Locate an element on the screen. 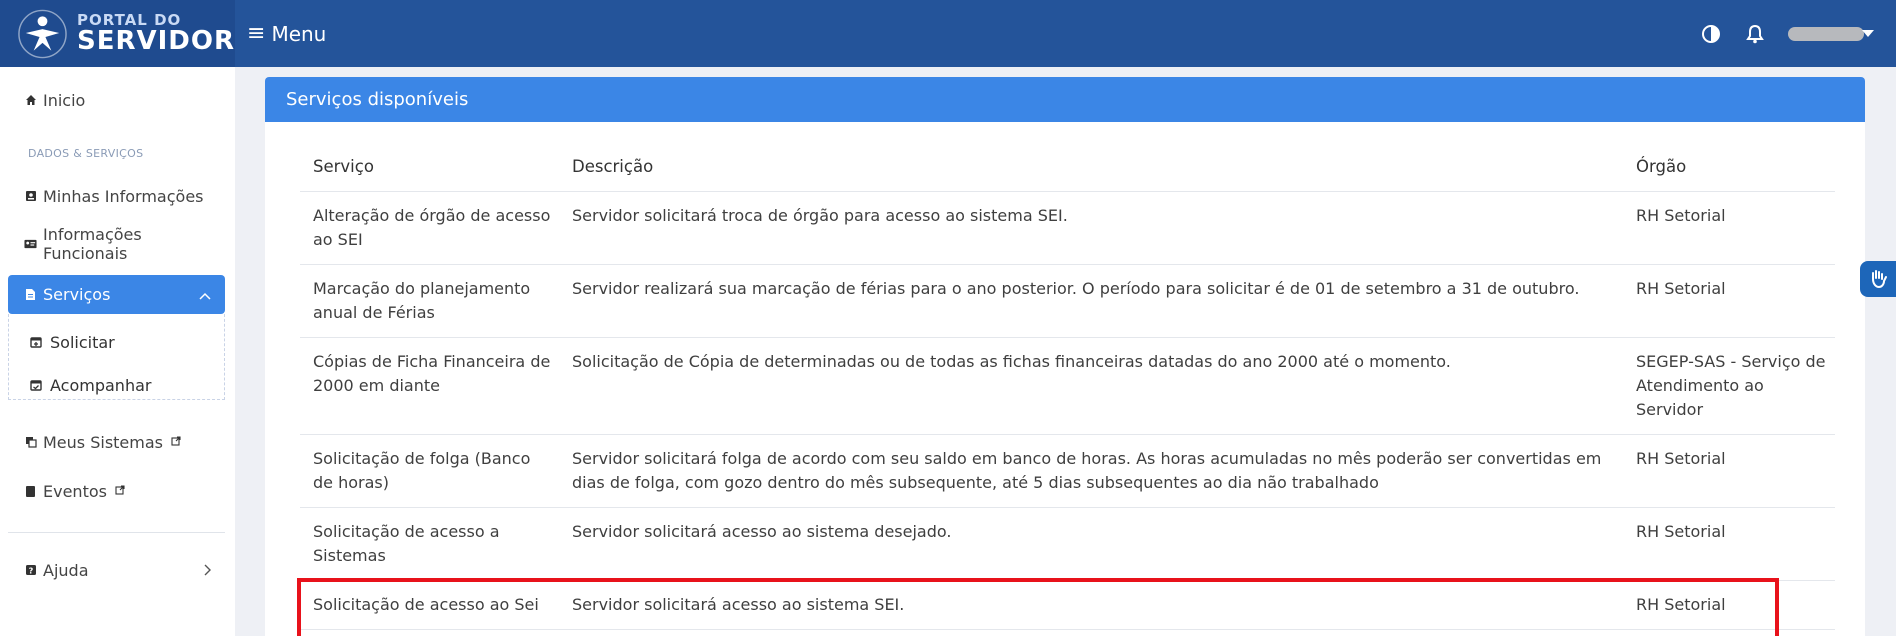 The width and height of the screenshot is (1896, 636). sidebar-item-eventos: Eventos is located at coordinates (116, 491).